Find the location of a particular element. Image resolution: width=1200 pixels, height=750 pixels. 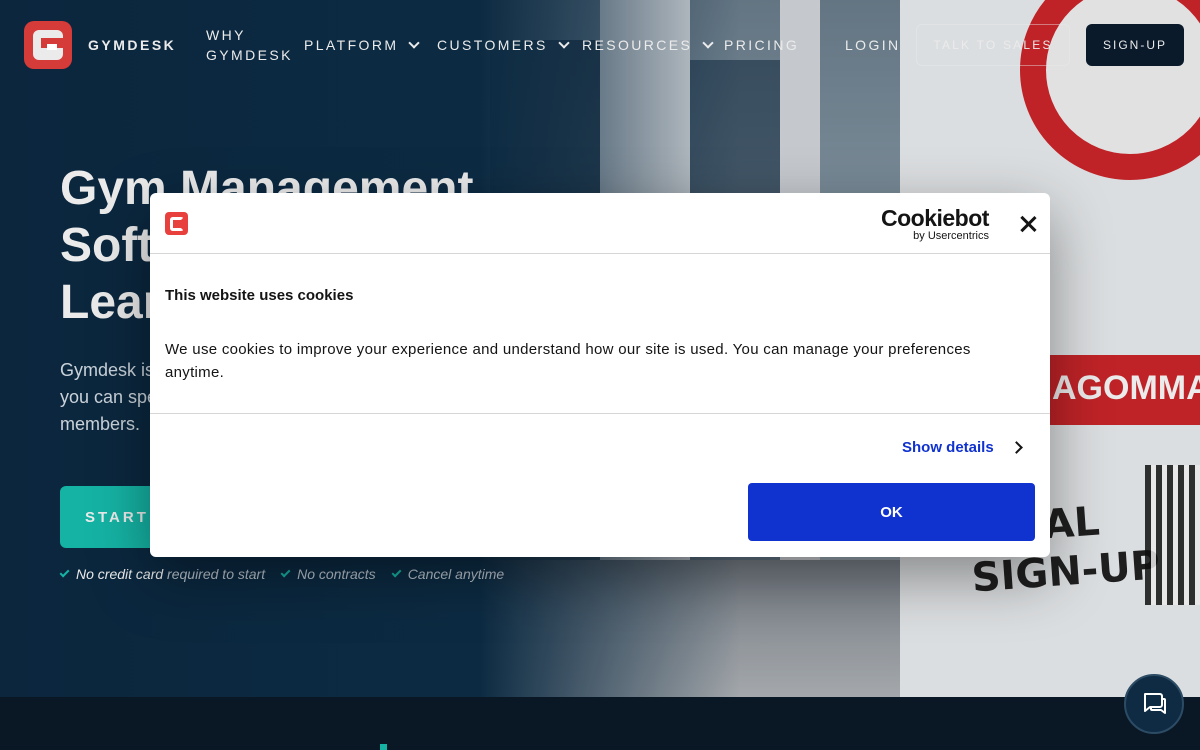

cookiebot-by: by Usercentrics is located at coordinates (951, 236).